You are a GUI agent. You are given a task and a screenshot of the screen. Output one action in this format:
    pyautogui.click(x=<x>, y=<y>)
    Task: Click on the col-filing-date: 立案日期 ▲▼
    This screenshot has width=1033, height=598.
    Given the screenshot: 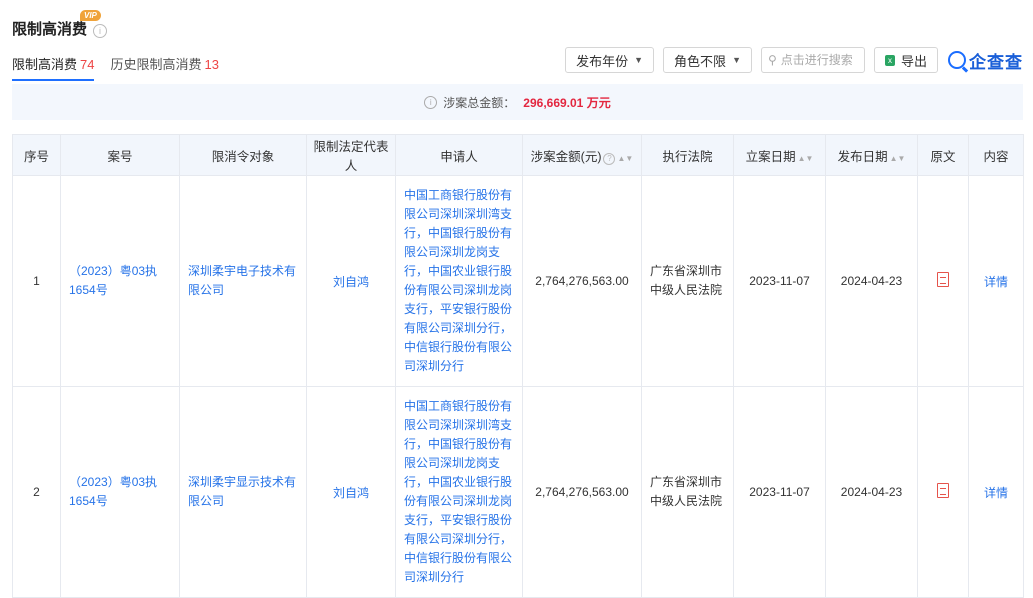 What is the action you would take?
    pyautogui.click(x=779, y=155)
    